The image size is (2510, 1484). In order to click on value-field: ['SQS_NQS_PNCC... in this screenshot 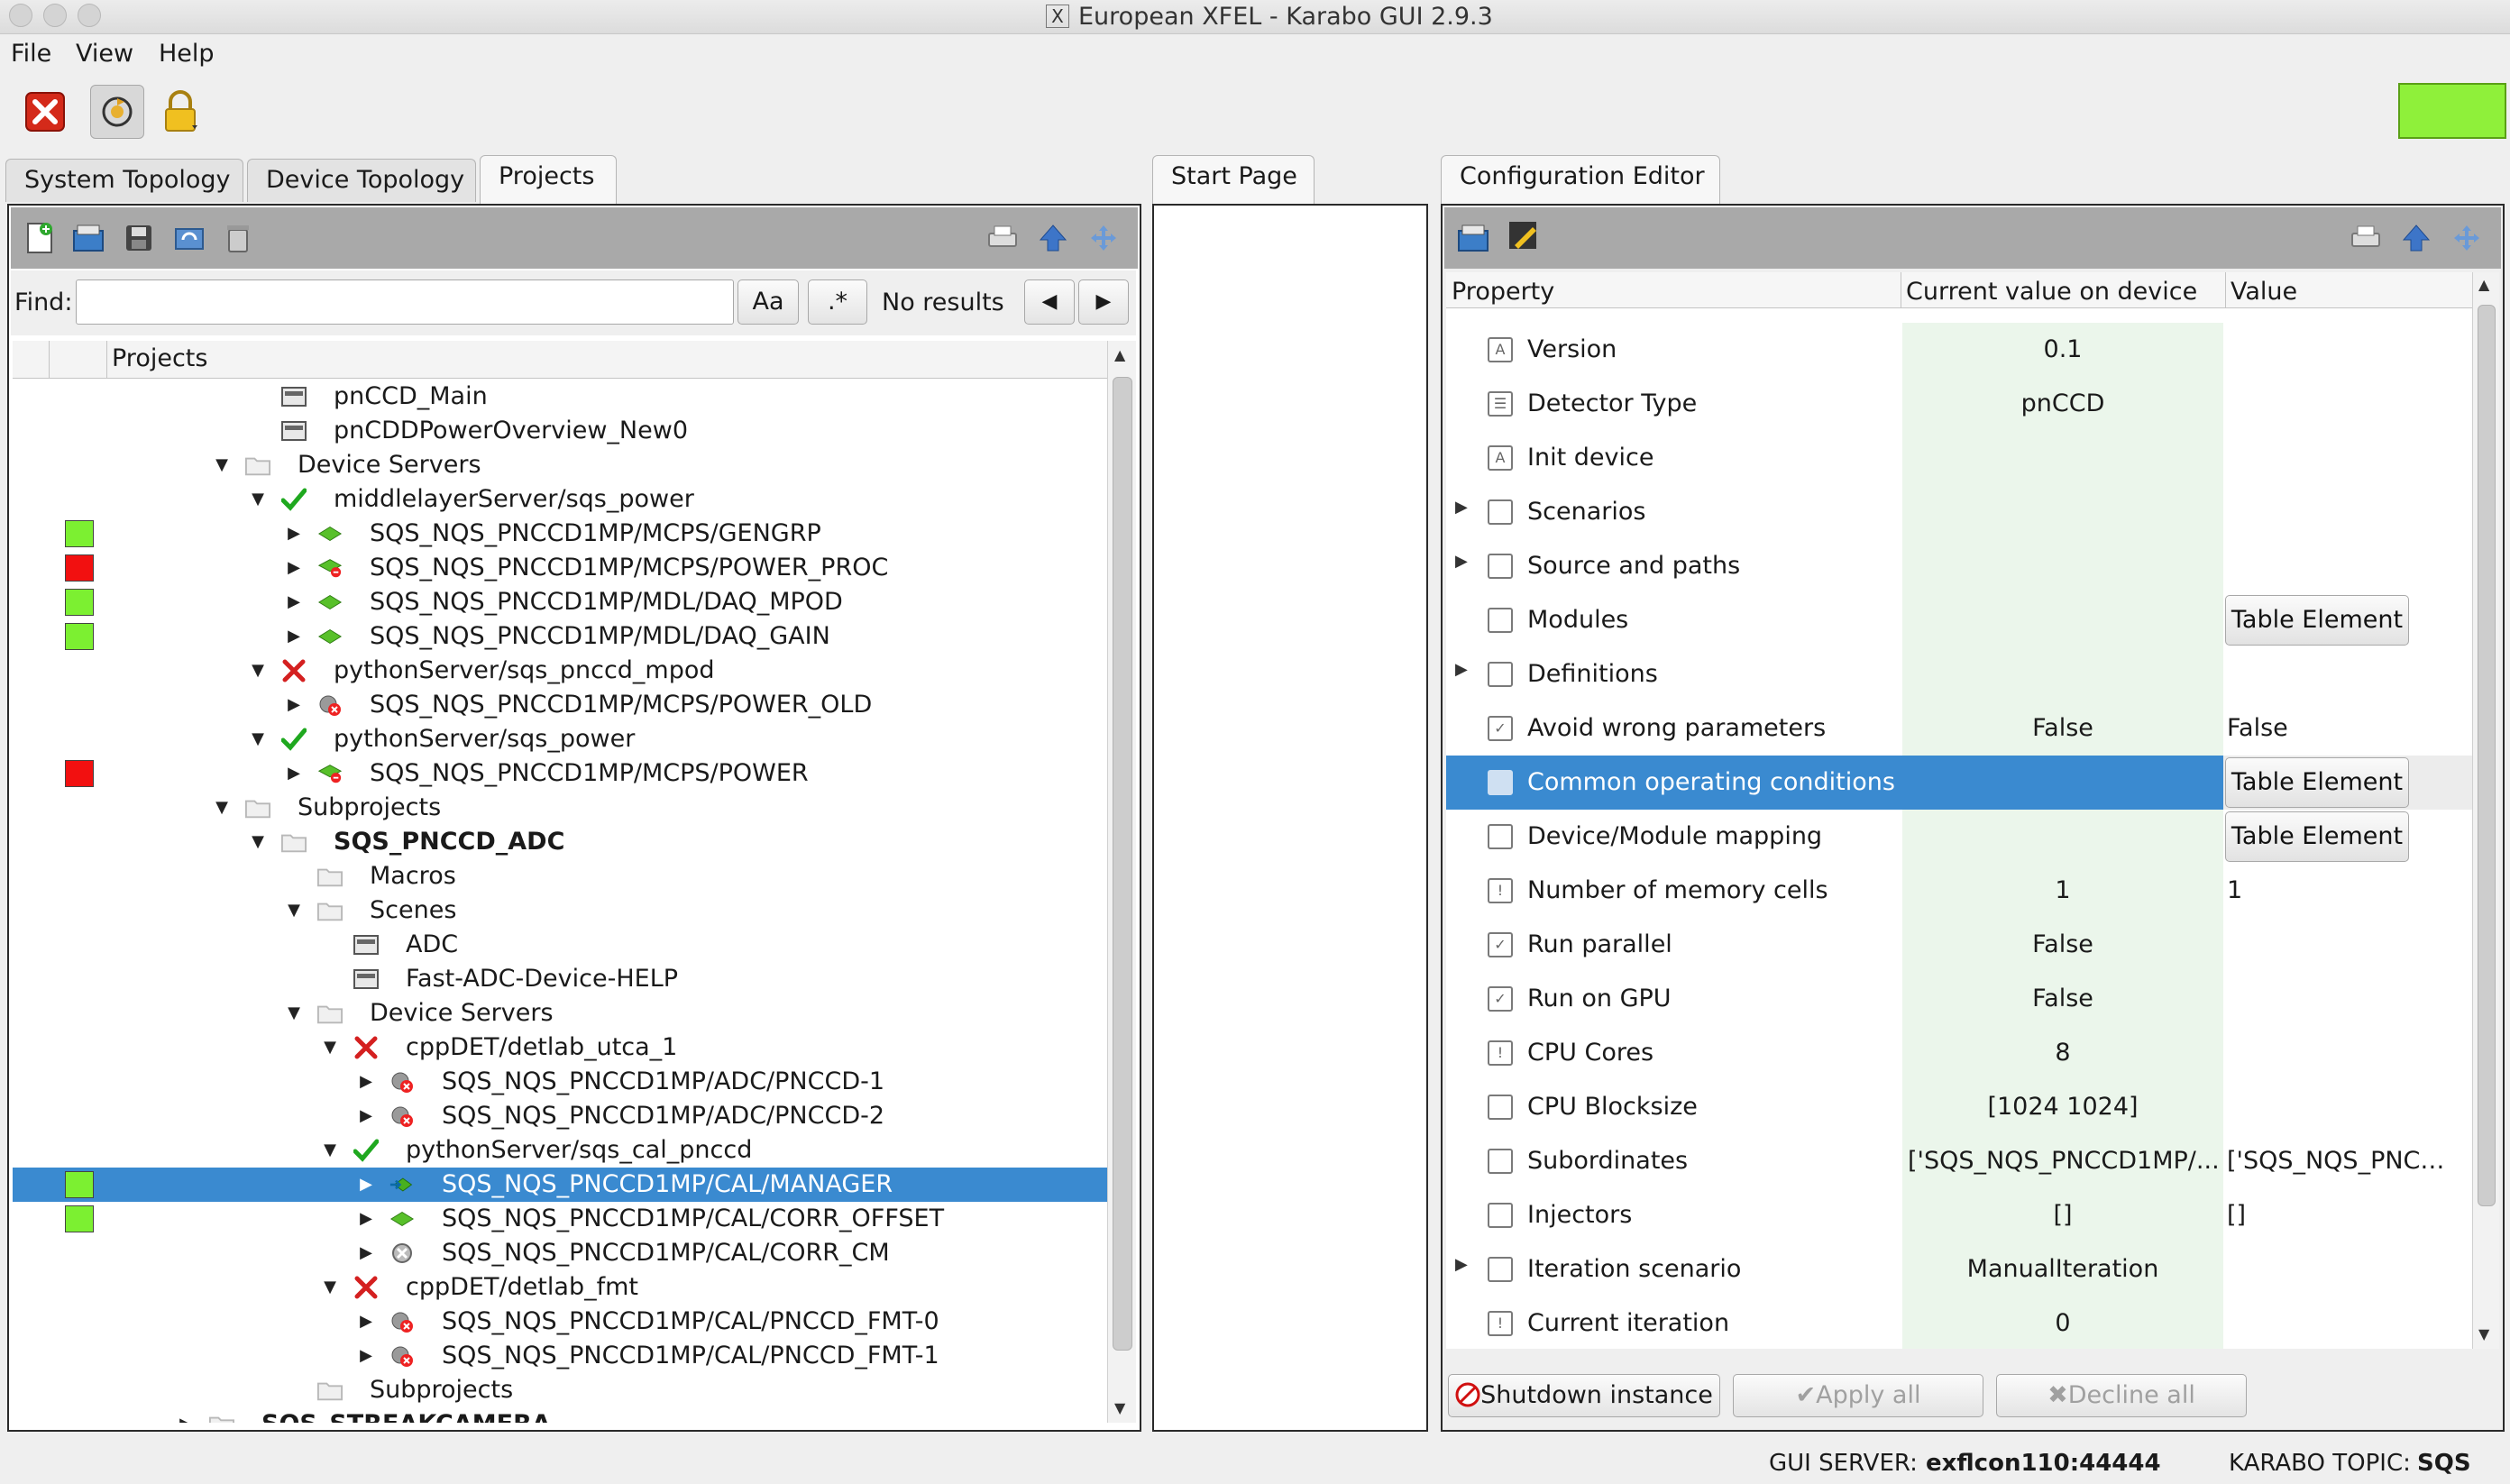, I will do `click(2338, 1161)`.